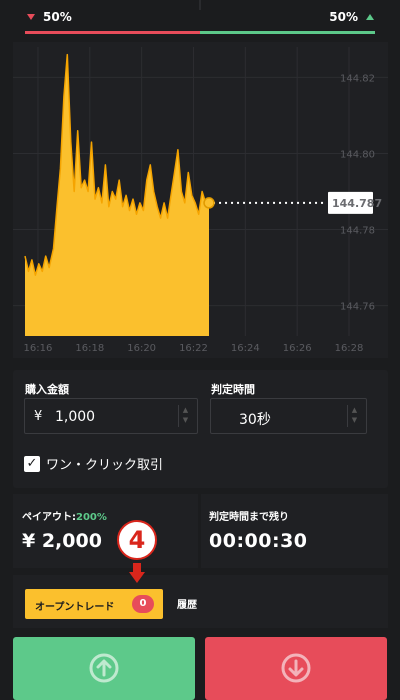 This screenshot has width=400, height=700. What do you see at coordinates (193, 348) in the screenshot?
I see `x-tick-label: 16:22` at bounding box center [193, 348].